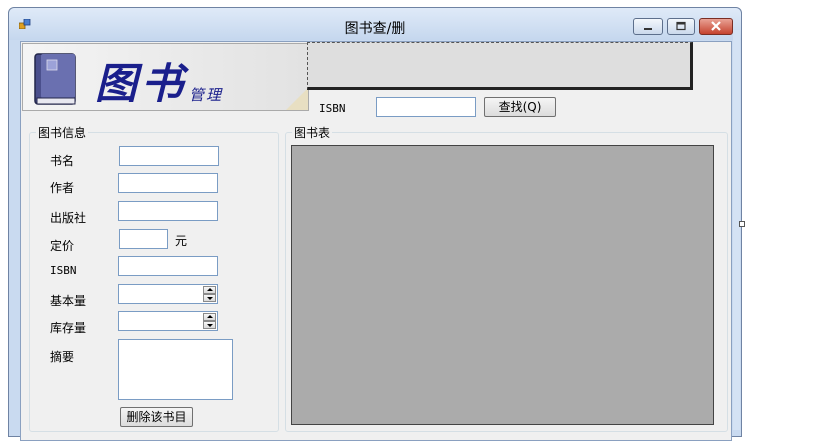  Describe the element at coordinates (181, 241) in the screenshot. I see `price-unit: 元` at that location.